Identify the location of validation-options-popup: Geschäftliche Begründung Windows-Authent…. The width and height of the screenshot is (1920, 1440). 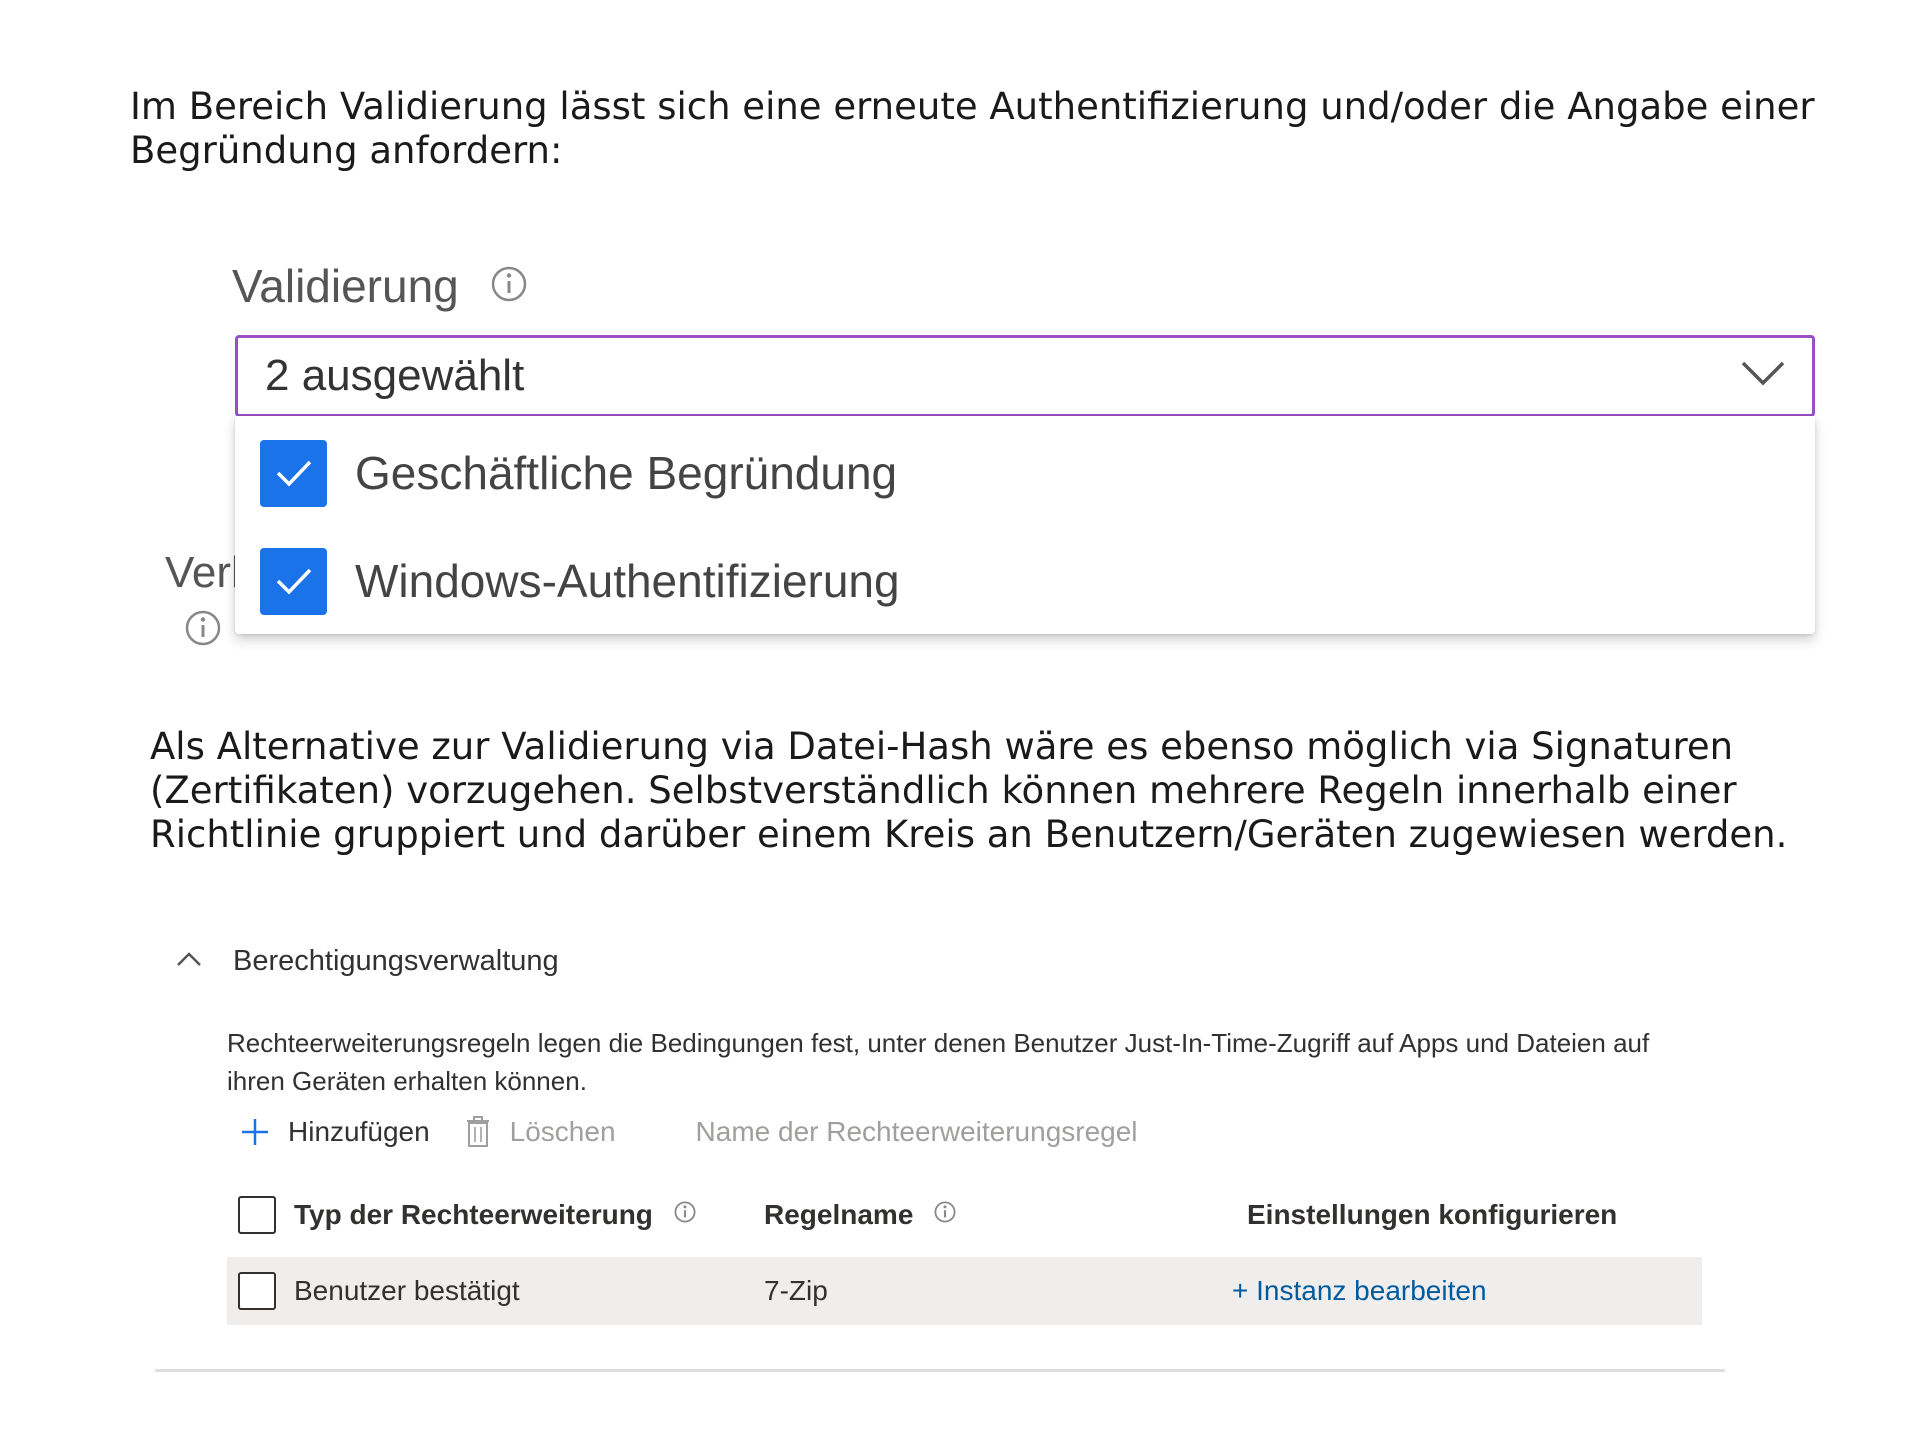
(1025, 525).